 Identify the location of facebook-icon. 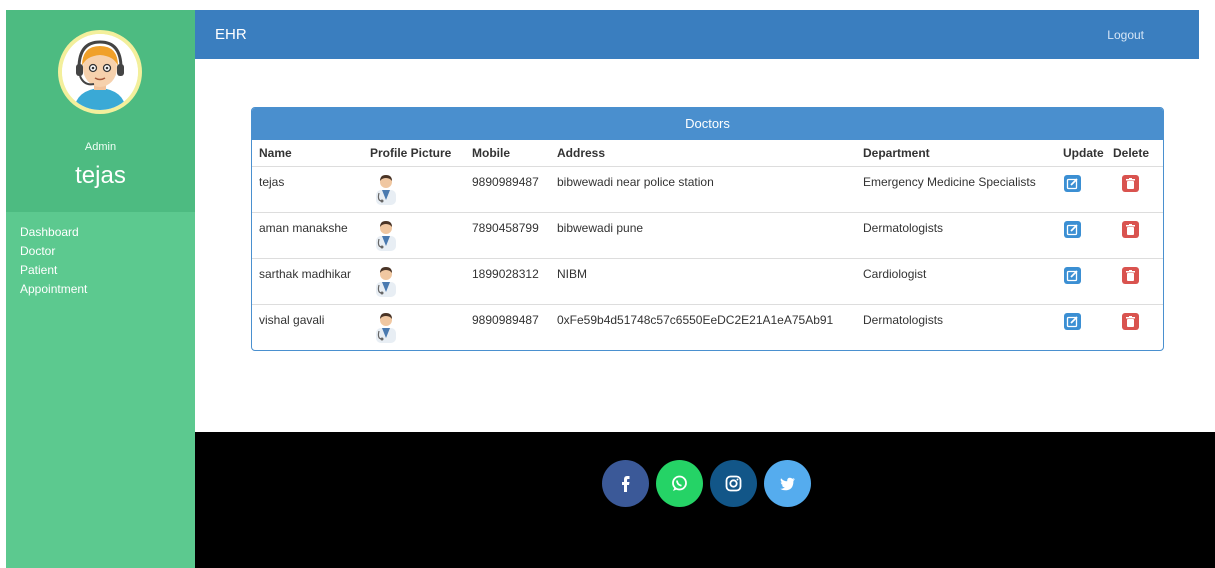
(626, 484).